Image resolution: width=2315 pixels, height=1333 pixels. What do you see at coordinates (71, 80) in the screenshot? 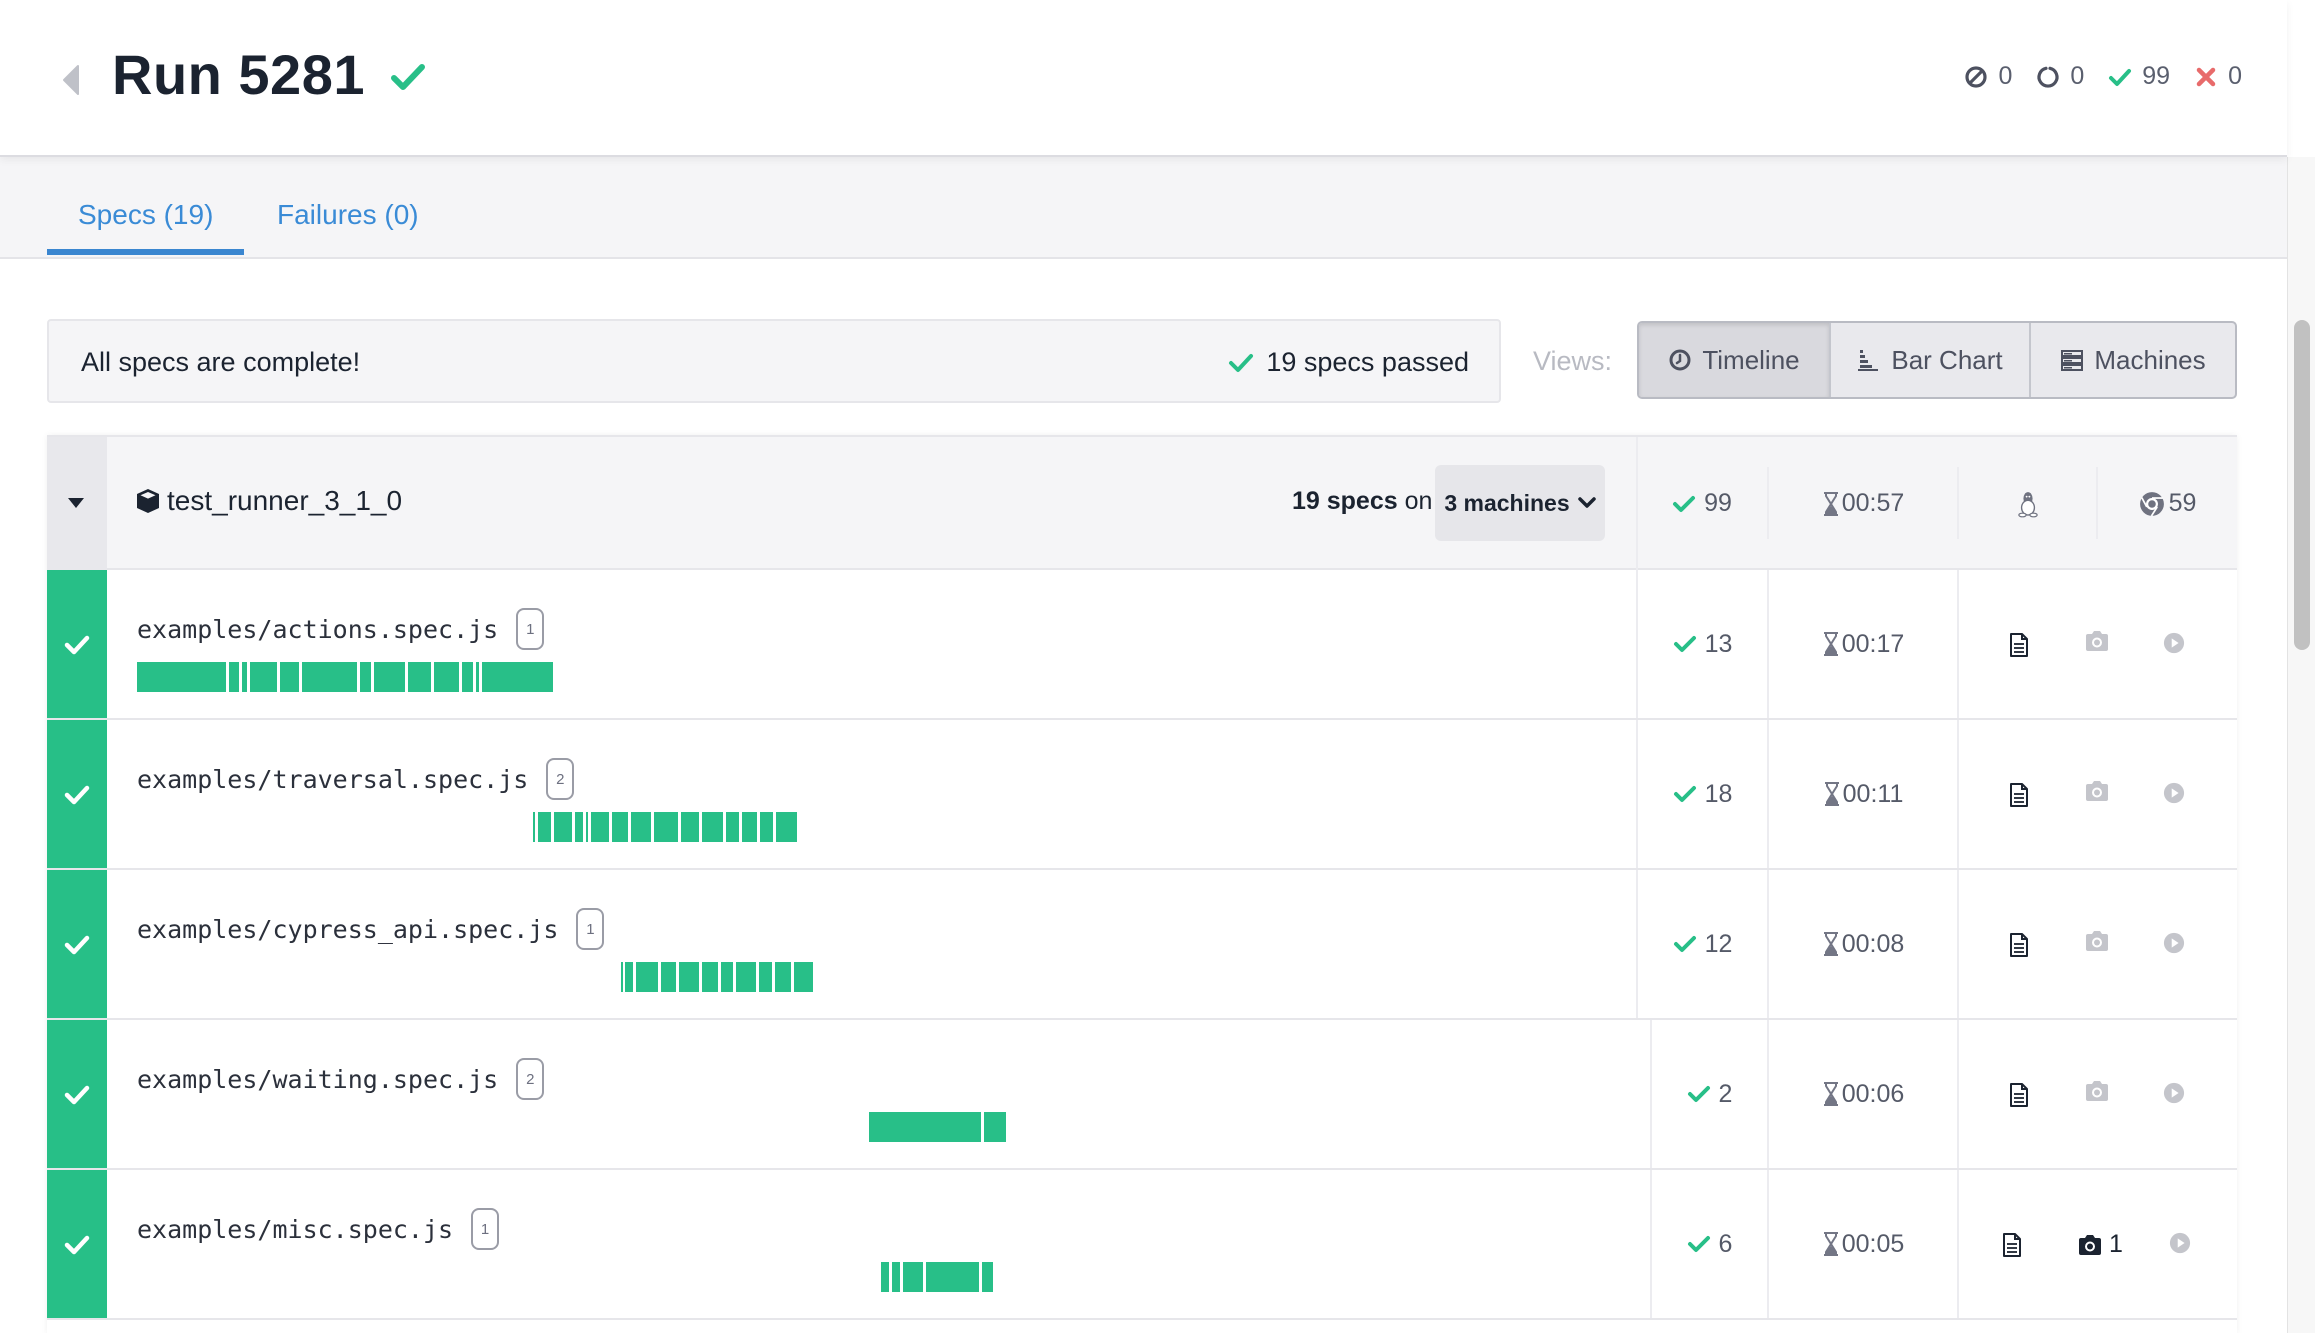
I see `back-button` at bounding box center [71, 80].